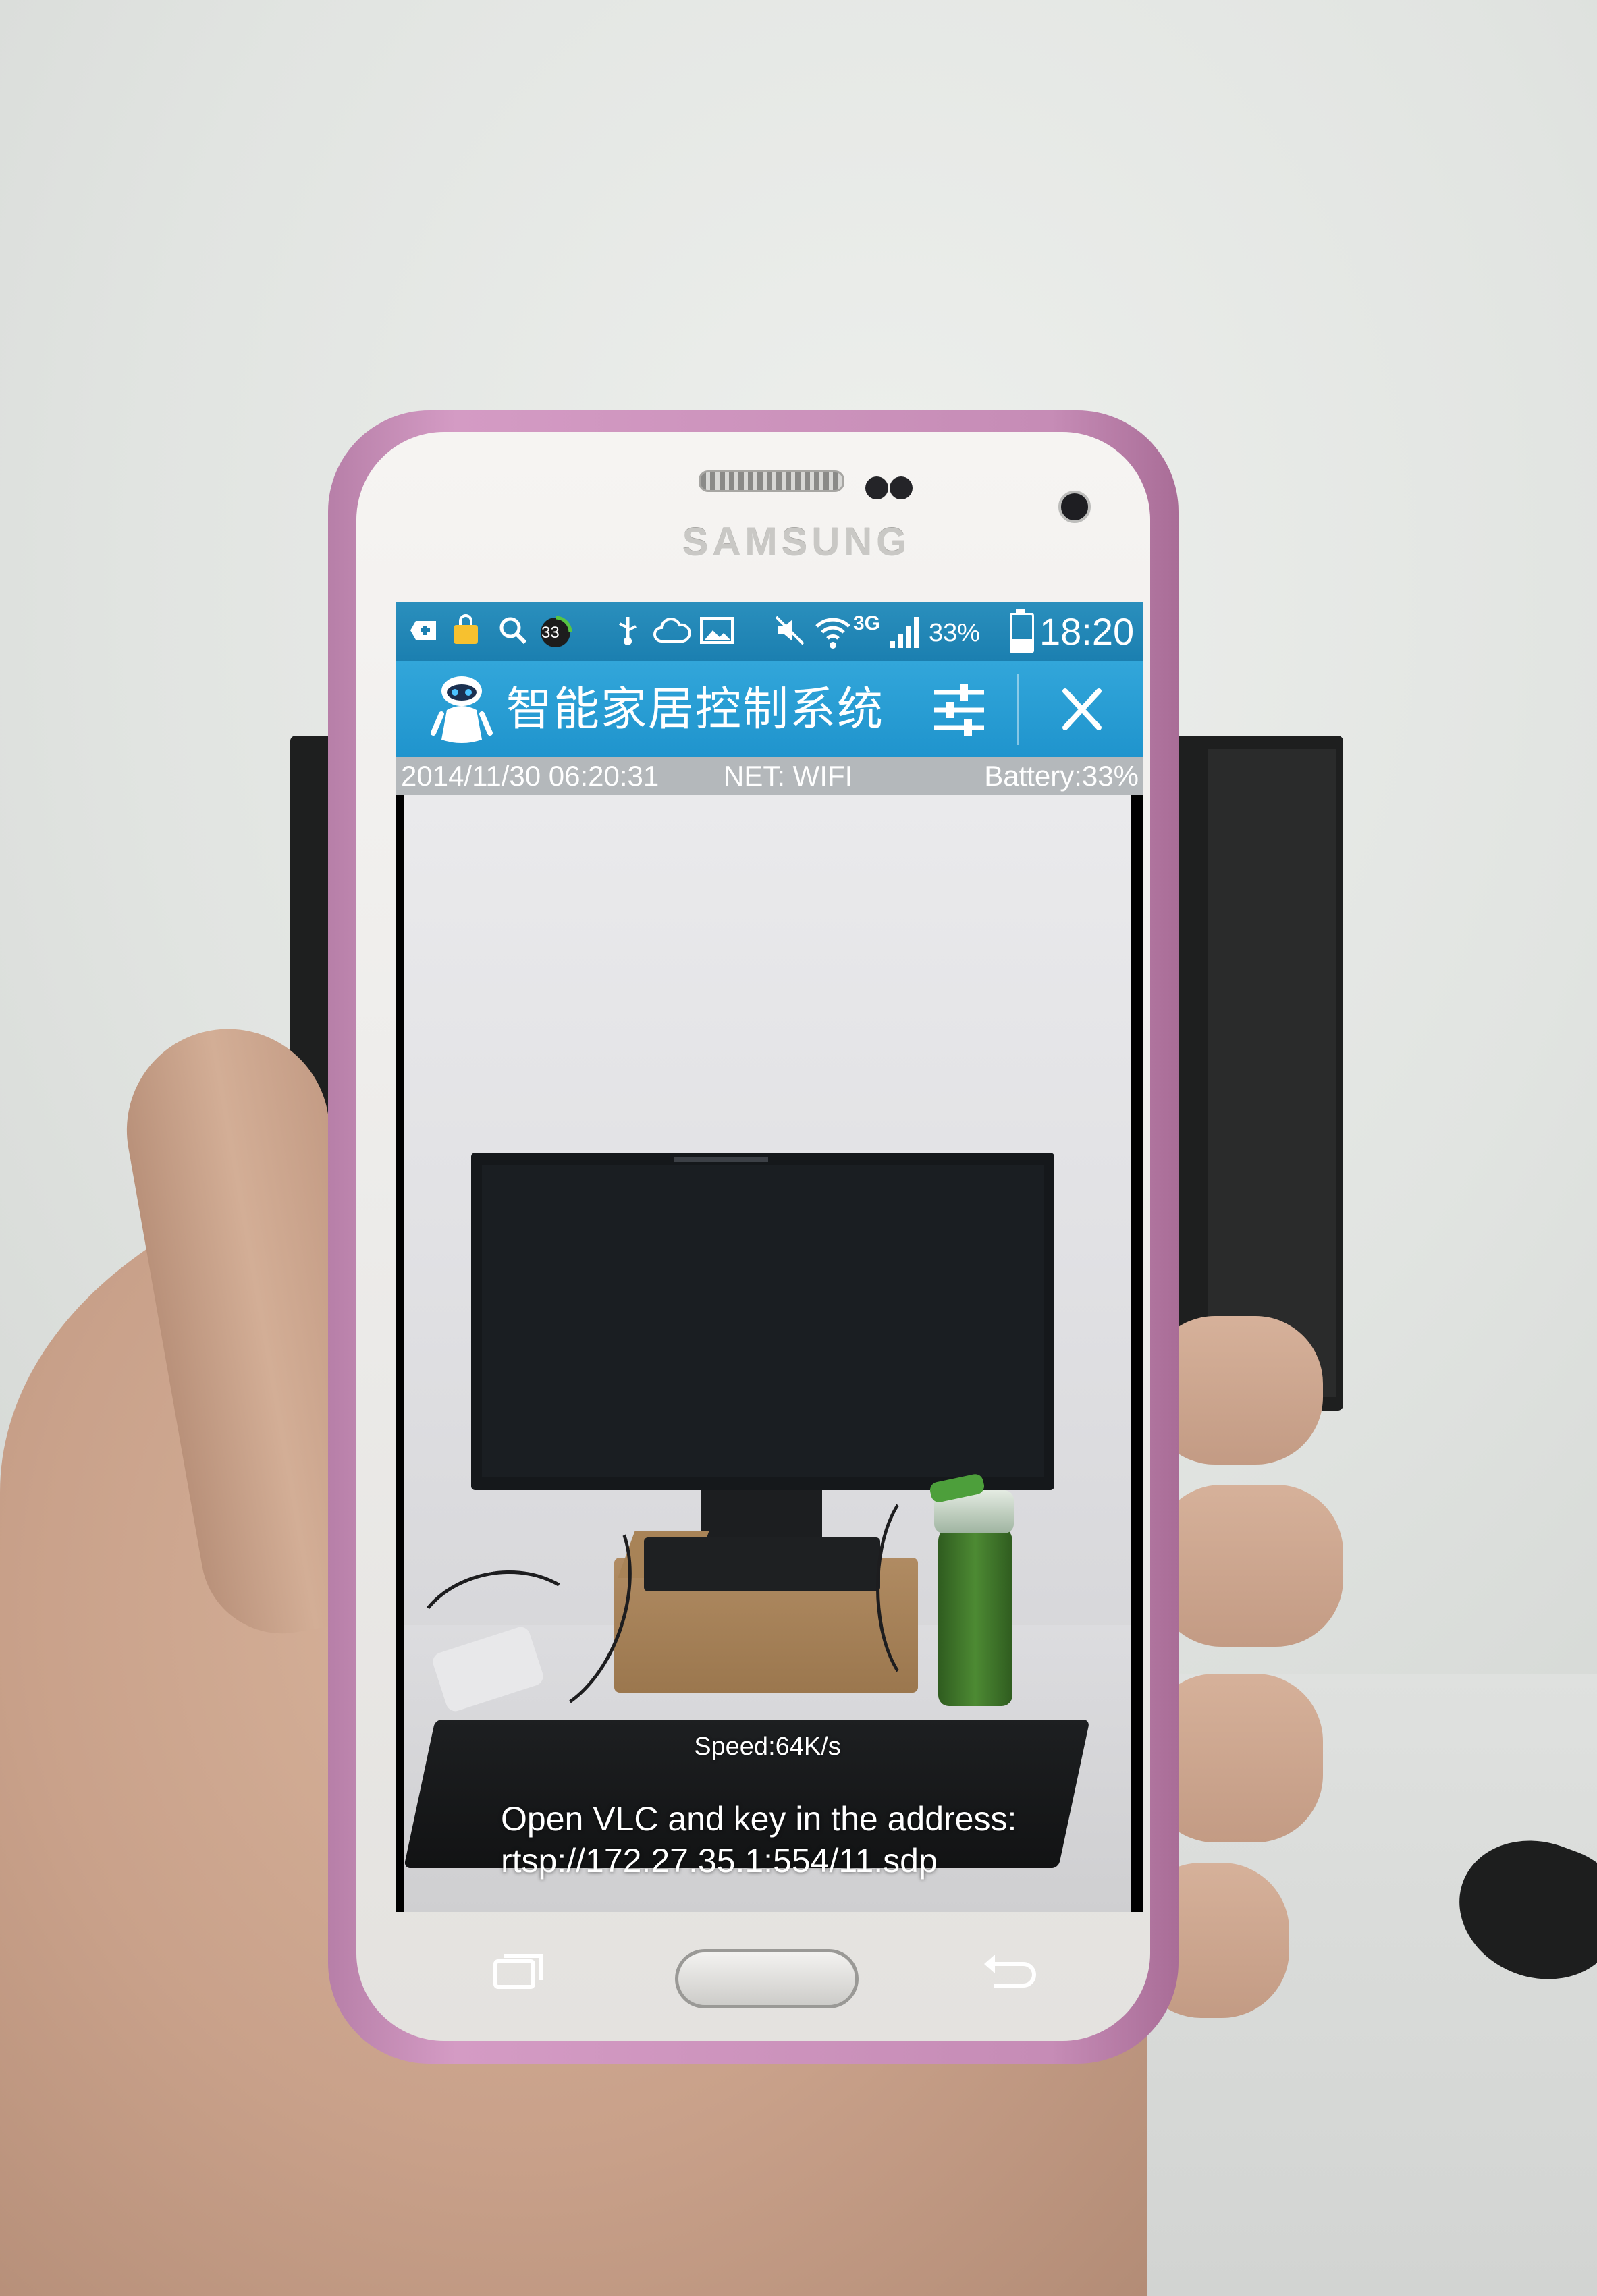  I want to click on sliders-icon, so click(959, 710).